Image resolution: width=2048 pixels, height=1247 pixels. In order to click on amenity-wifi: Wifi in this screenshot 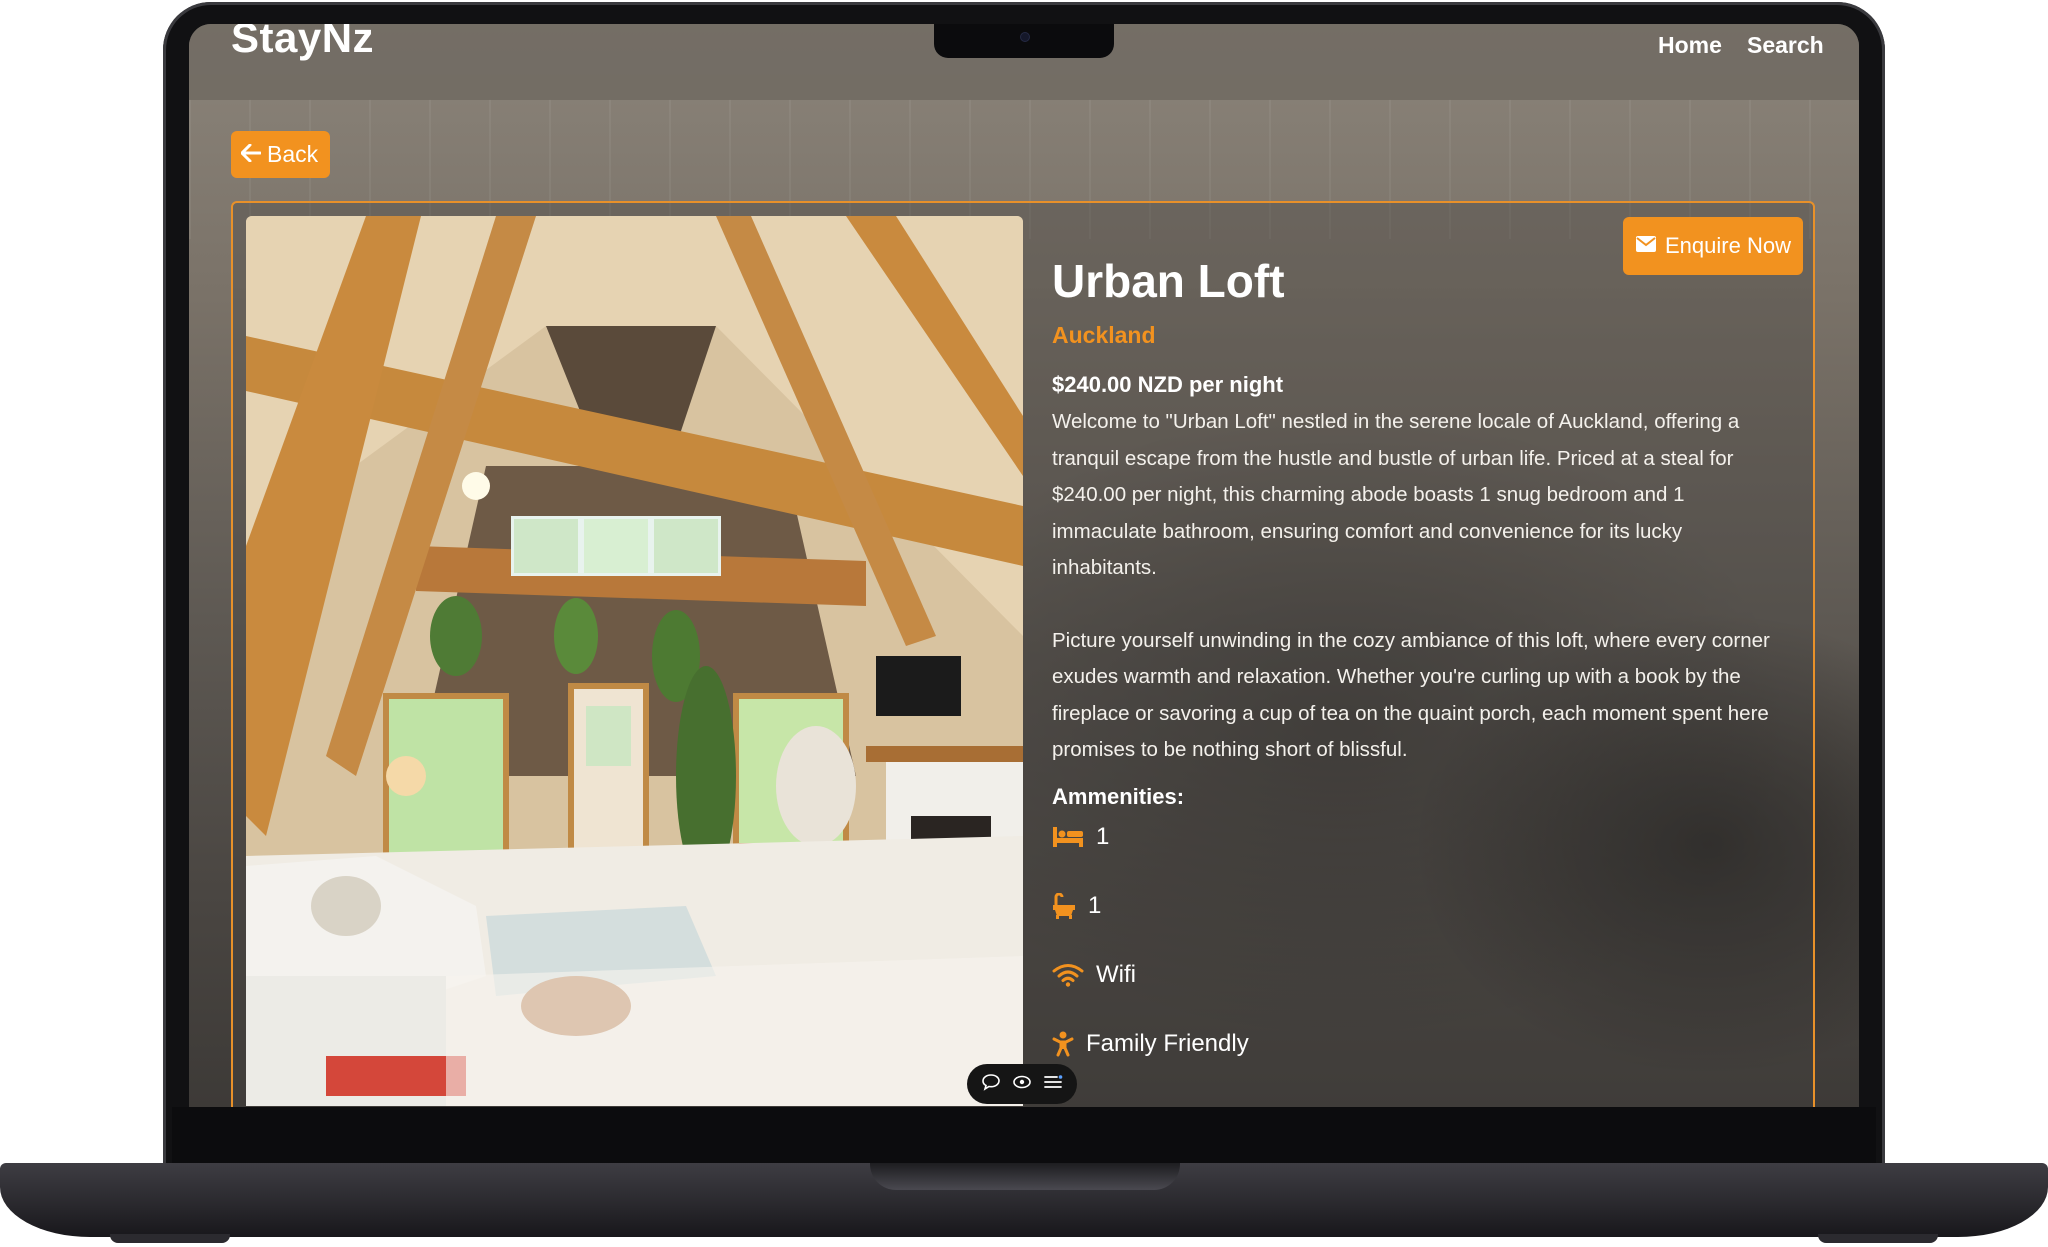, I will do `click(1094, 975)`.